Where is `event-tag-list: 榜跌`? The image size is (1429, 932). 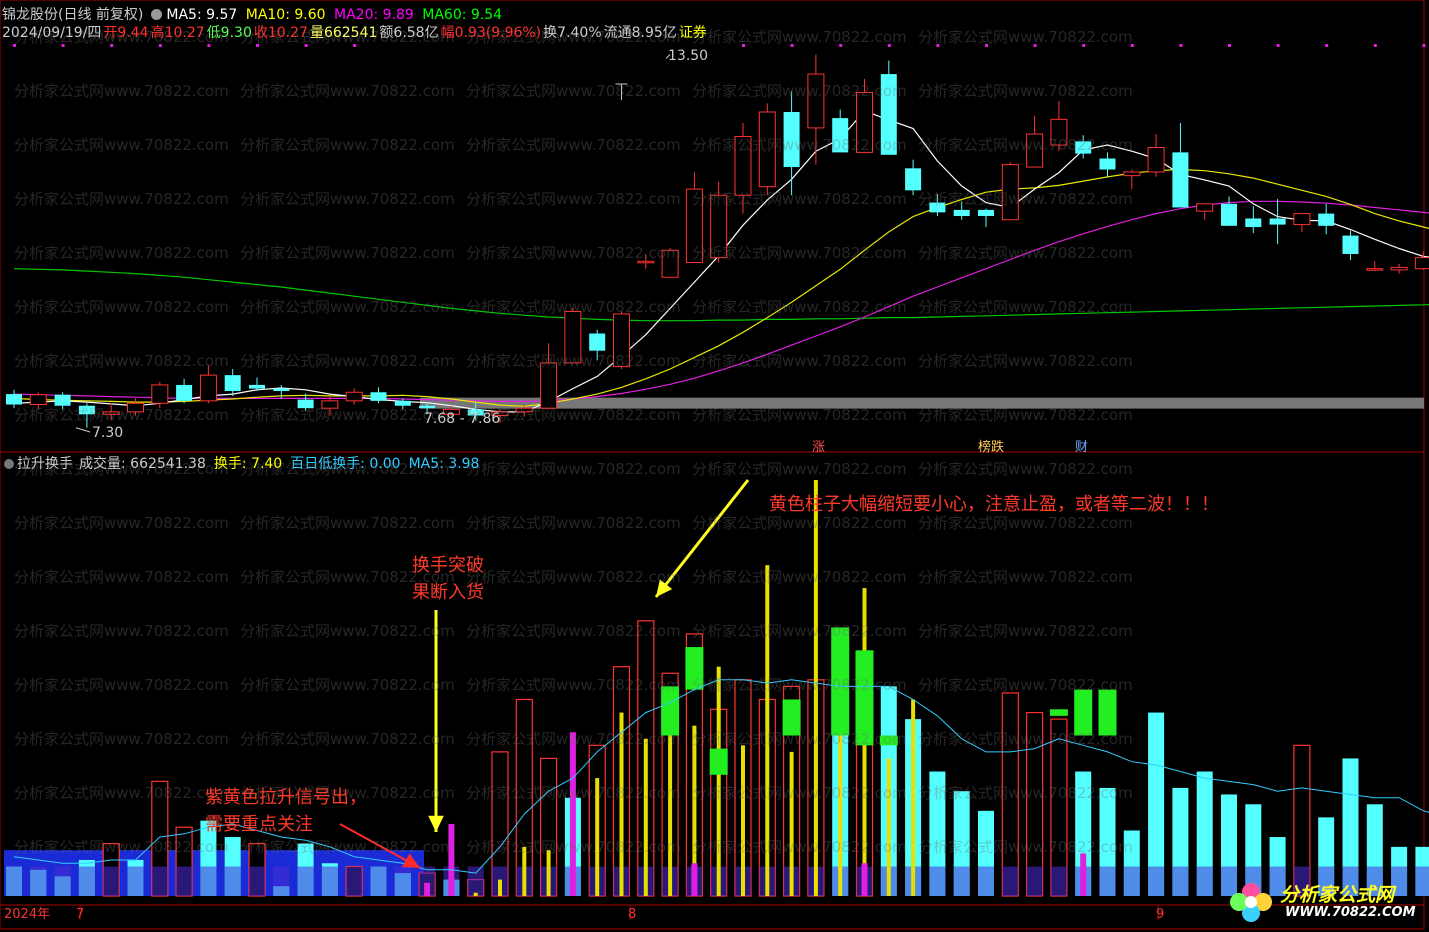 event-tag-list: 榜跌 is located at coordinates (991, 445).